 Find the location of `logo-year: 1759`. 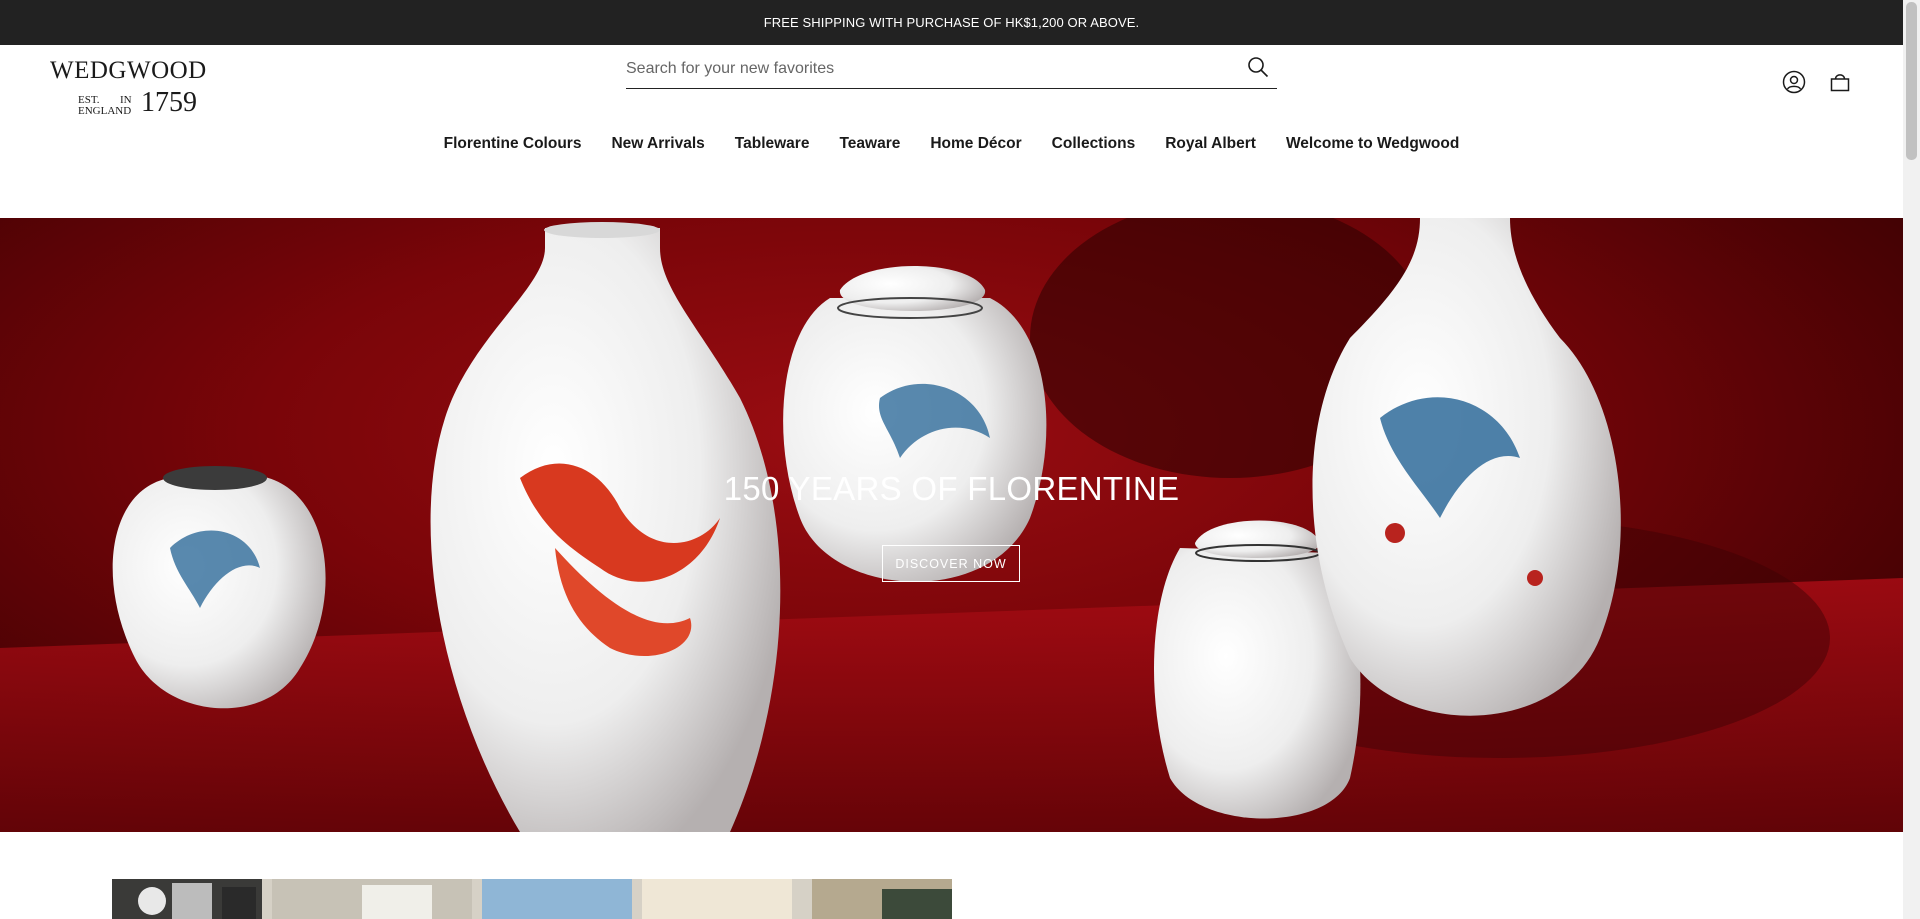

logo-year: 1759 is located at coordinates (169, 102).